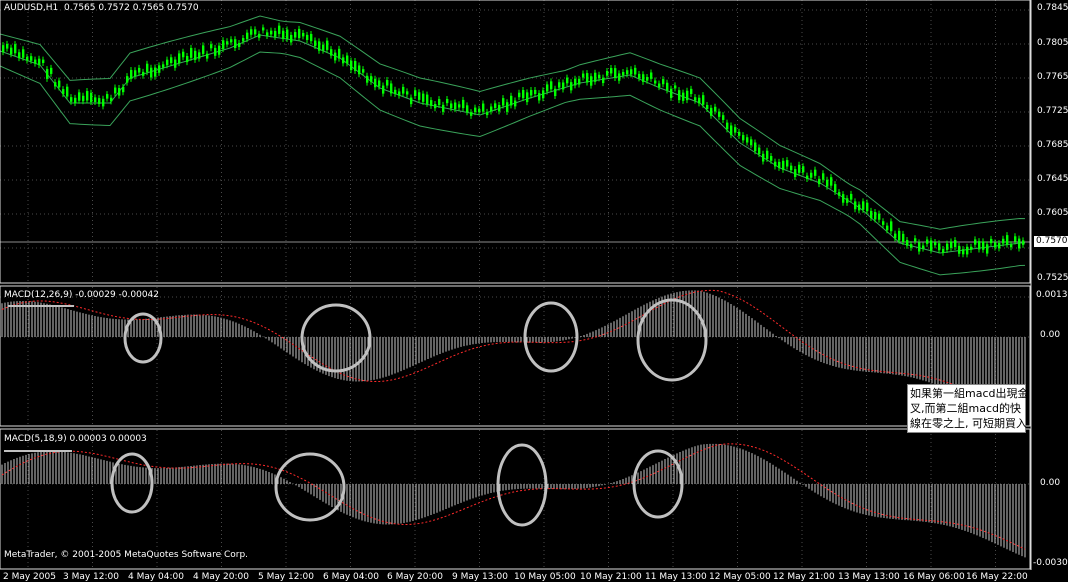  What do you see at coordinates (611, 577) in the screenshot?
I see `time-label: 10 May 21:00` at bounding box center [611, 577].